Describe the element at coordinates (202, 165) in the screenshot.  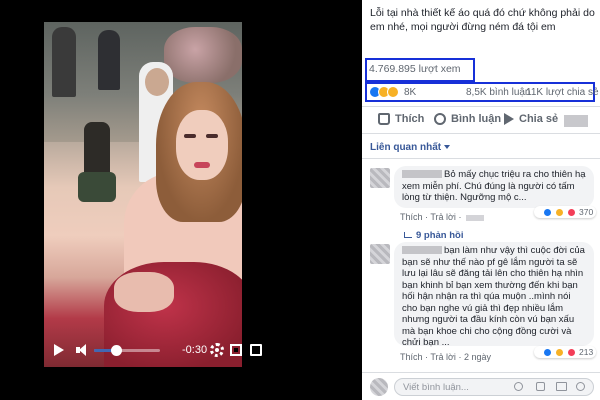
I see `video-subject-lips` at that location.